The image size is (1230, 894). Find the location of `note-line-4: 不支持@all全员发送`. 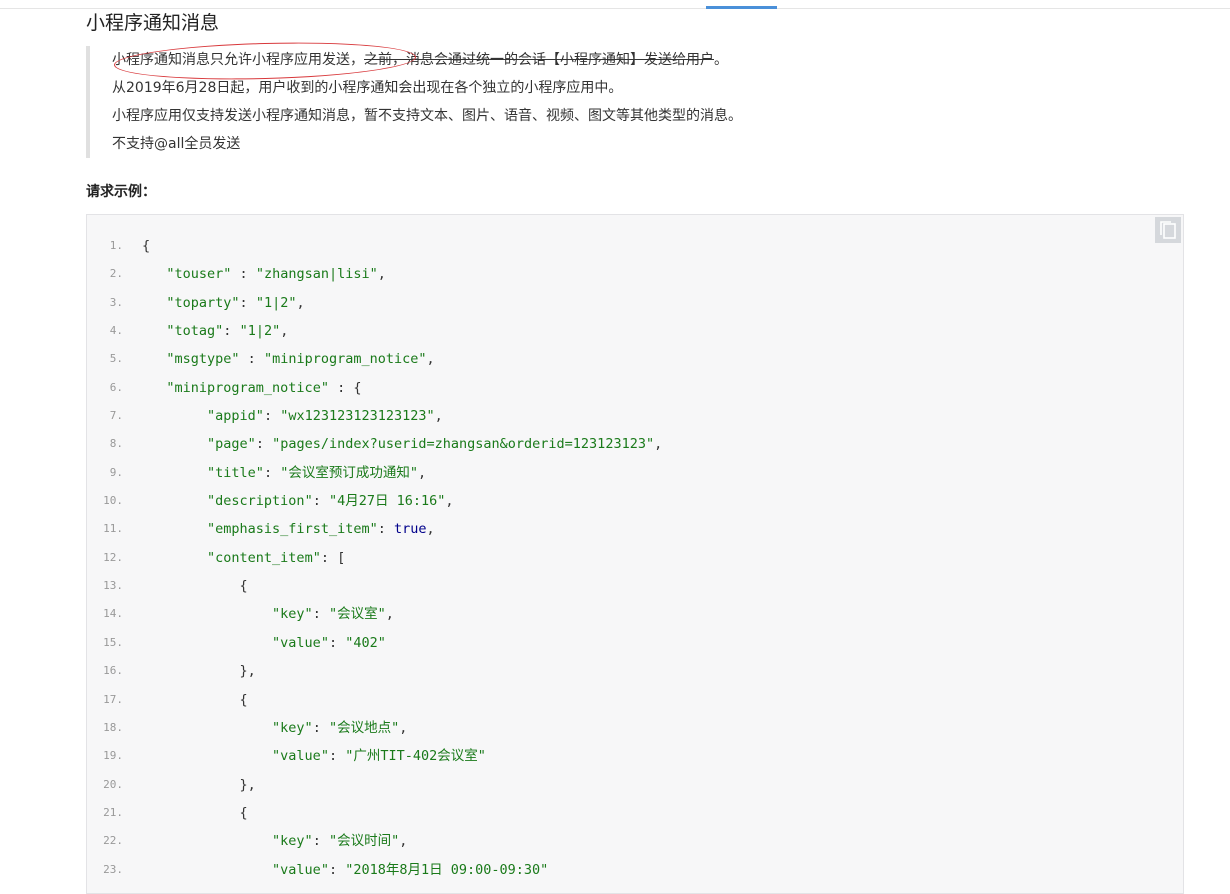

note-line-4: 不支持@all全员发送 is located at coordinates (176, 144).